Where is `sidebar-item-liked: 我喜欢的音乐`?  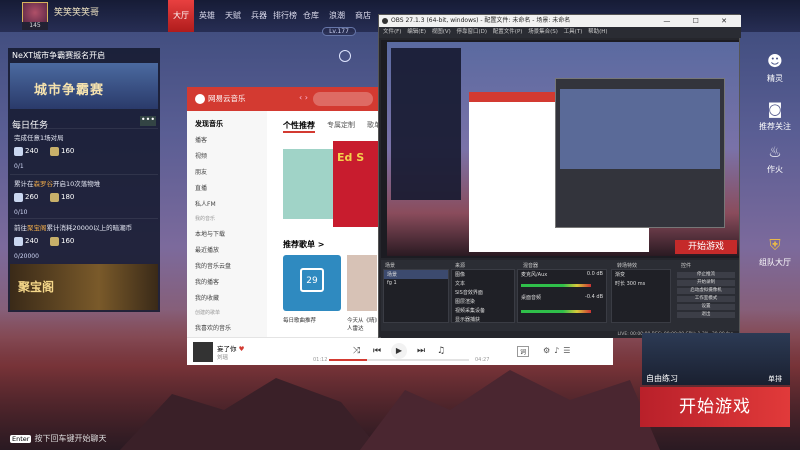 sidebar-item-liked: 我喜欢的音乐 is located at coordinates (213, 327).